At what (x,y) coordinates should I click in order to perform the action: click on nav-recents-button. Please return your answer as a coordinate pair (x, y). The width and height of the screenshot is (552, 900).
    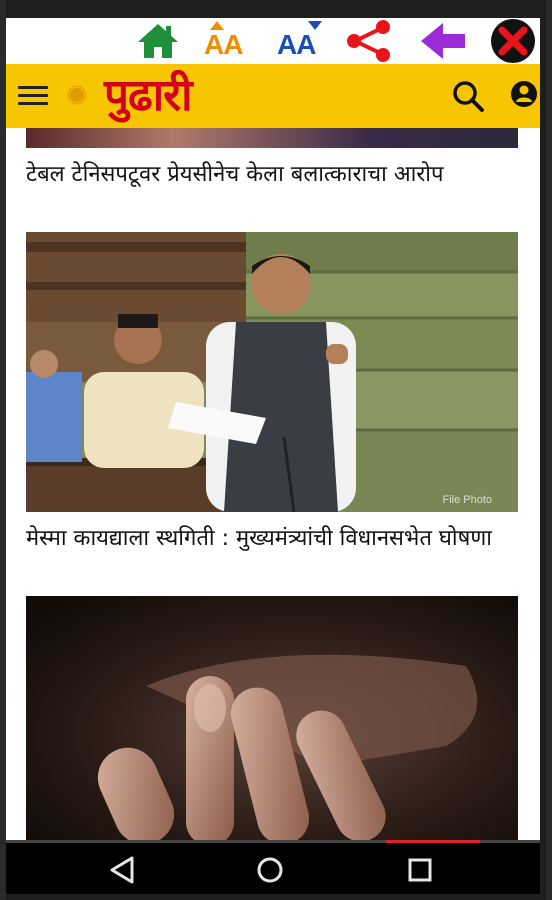
    Looking at the image, I should click on (420, 870).